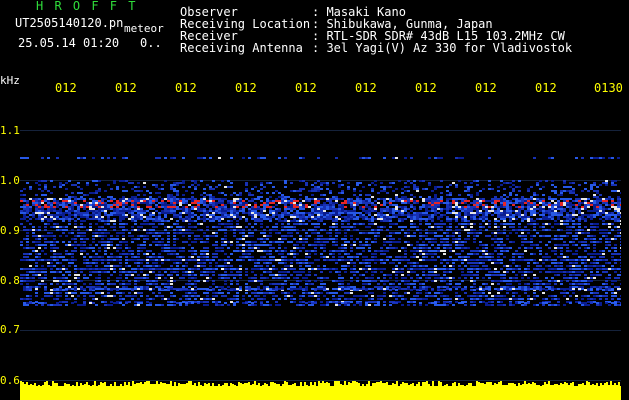  Describe the element at coordinates (10, 130) in the screenshot. I see `freq-label: 1.1` at that location.